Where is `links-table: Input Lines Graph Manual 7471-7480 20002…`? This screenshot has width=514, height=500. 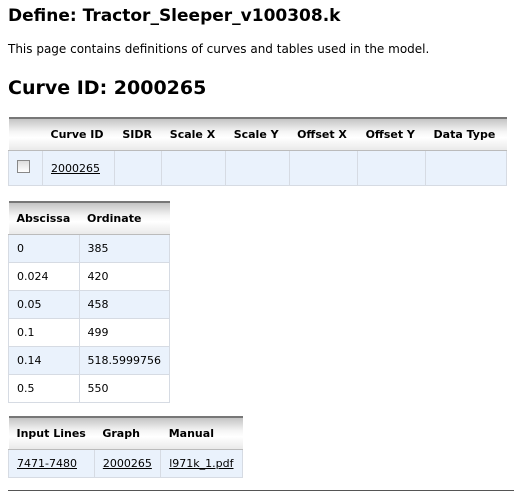
links-table: Input Lines Graph Manual 7471-7480 20002… is located at coordinates (125, 447).